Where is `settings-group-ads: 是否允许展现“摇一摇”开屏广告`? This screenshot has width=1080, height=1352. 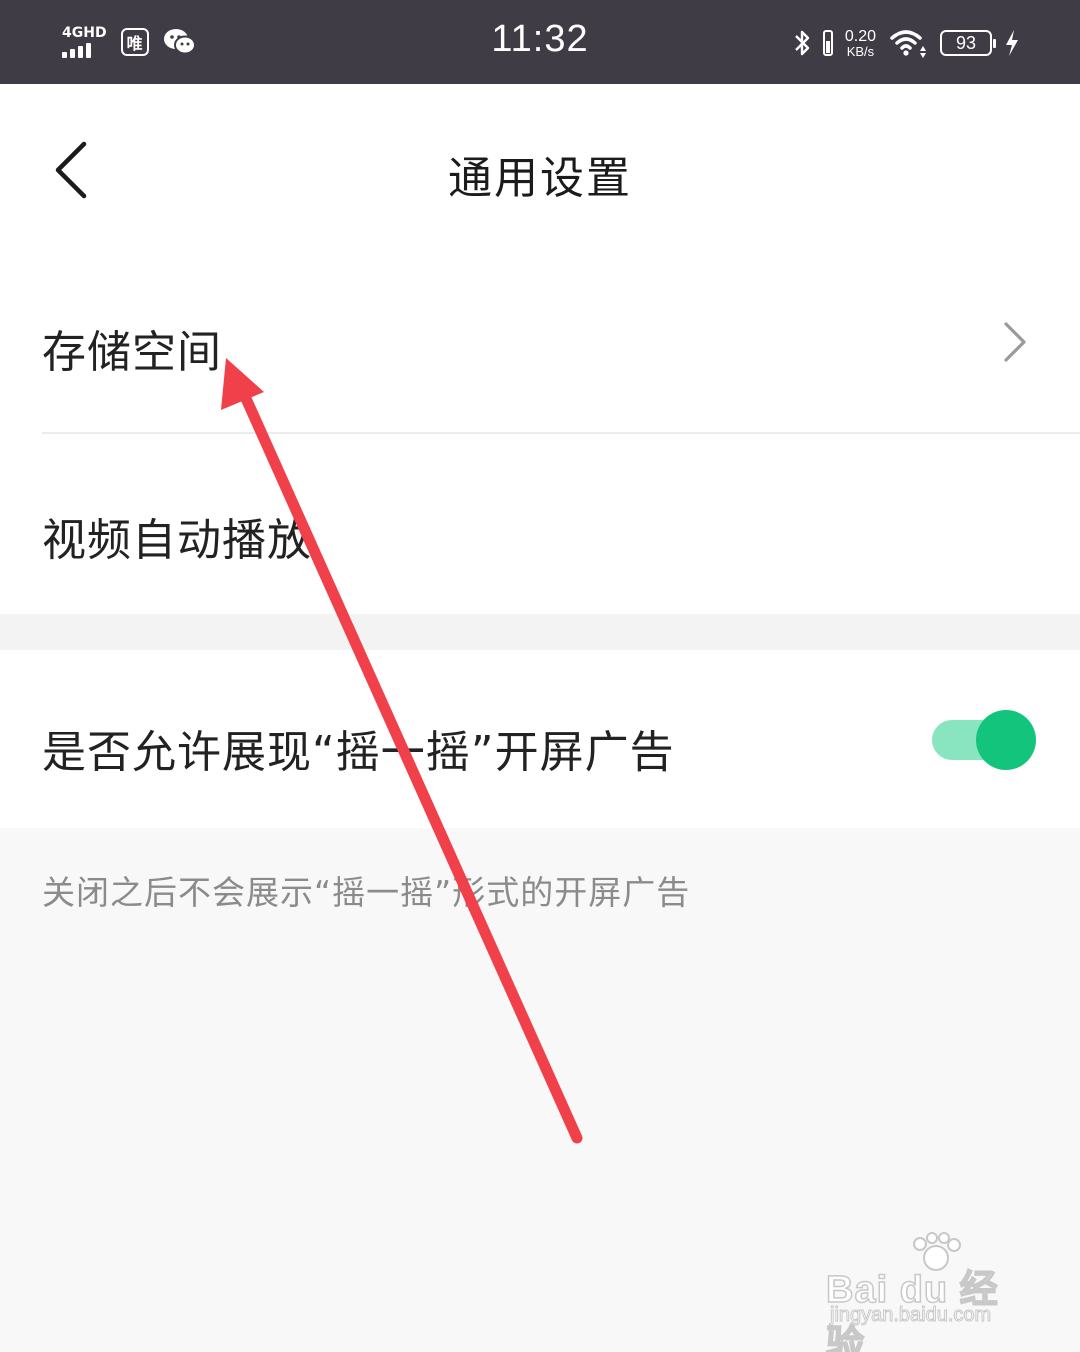 settings-group-ads: 是否允许展现“摇一摇”开屏广告 is located at coordinates (540, 739).